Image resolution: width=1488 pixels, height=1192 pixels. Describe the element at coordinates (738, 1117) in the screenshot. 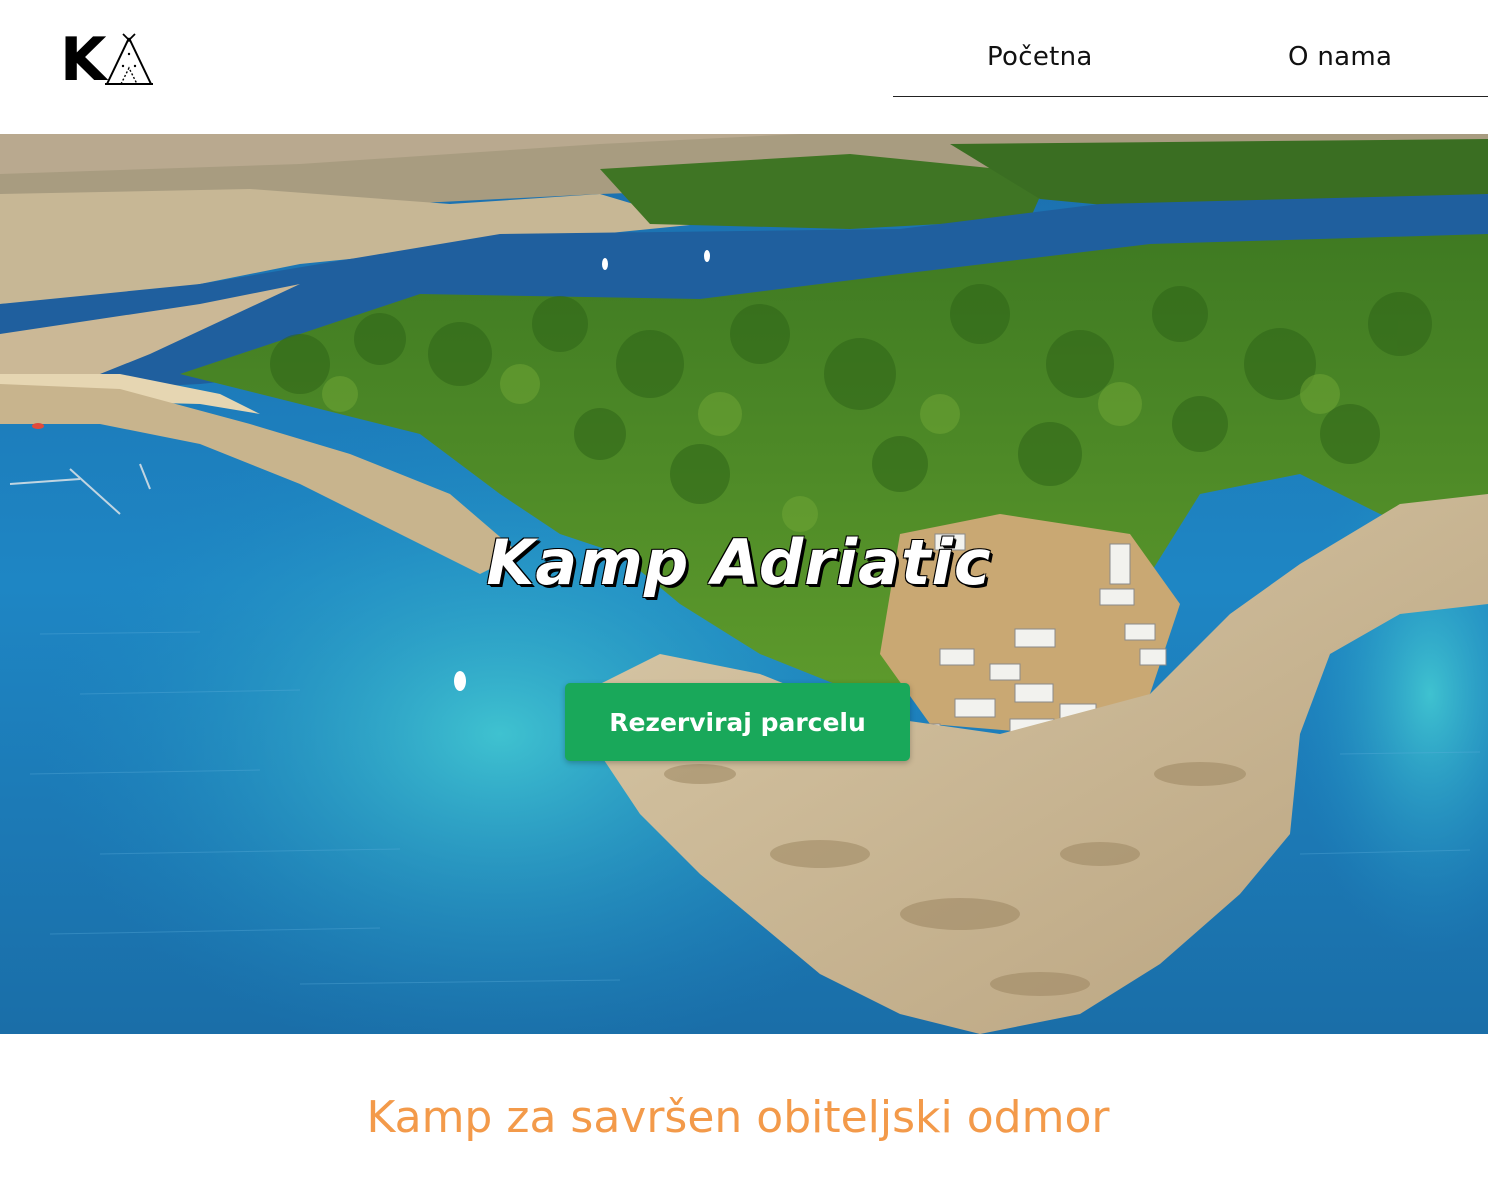

I see `intro-heading: Kamp za savršen obiteljski odmor` at that location.